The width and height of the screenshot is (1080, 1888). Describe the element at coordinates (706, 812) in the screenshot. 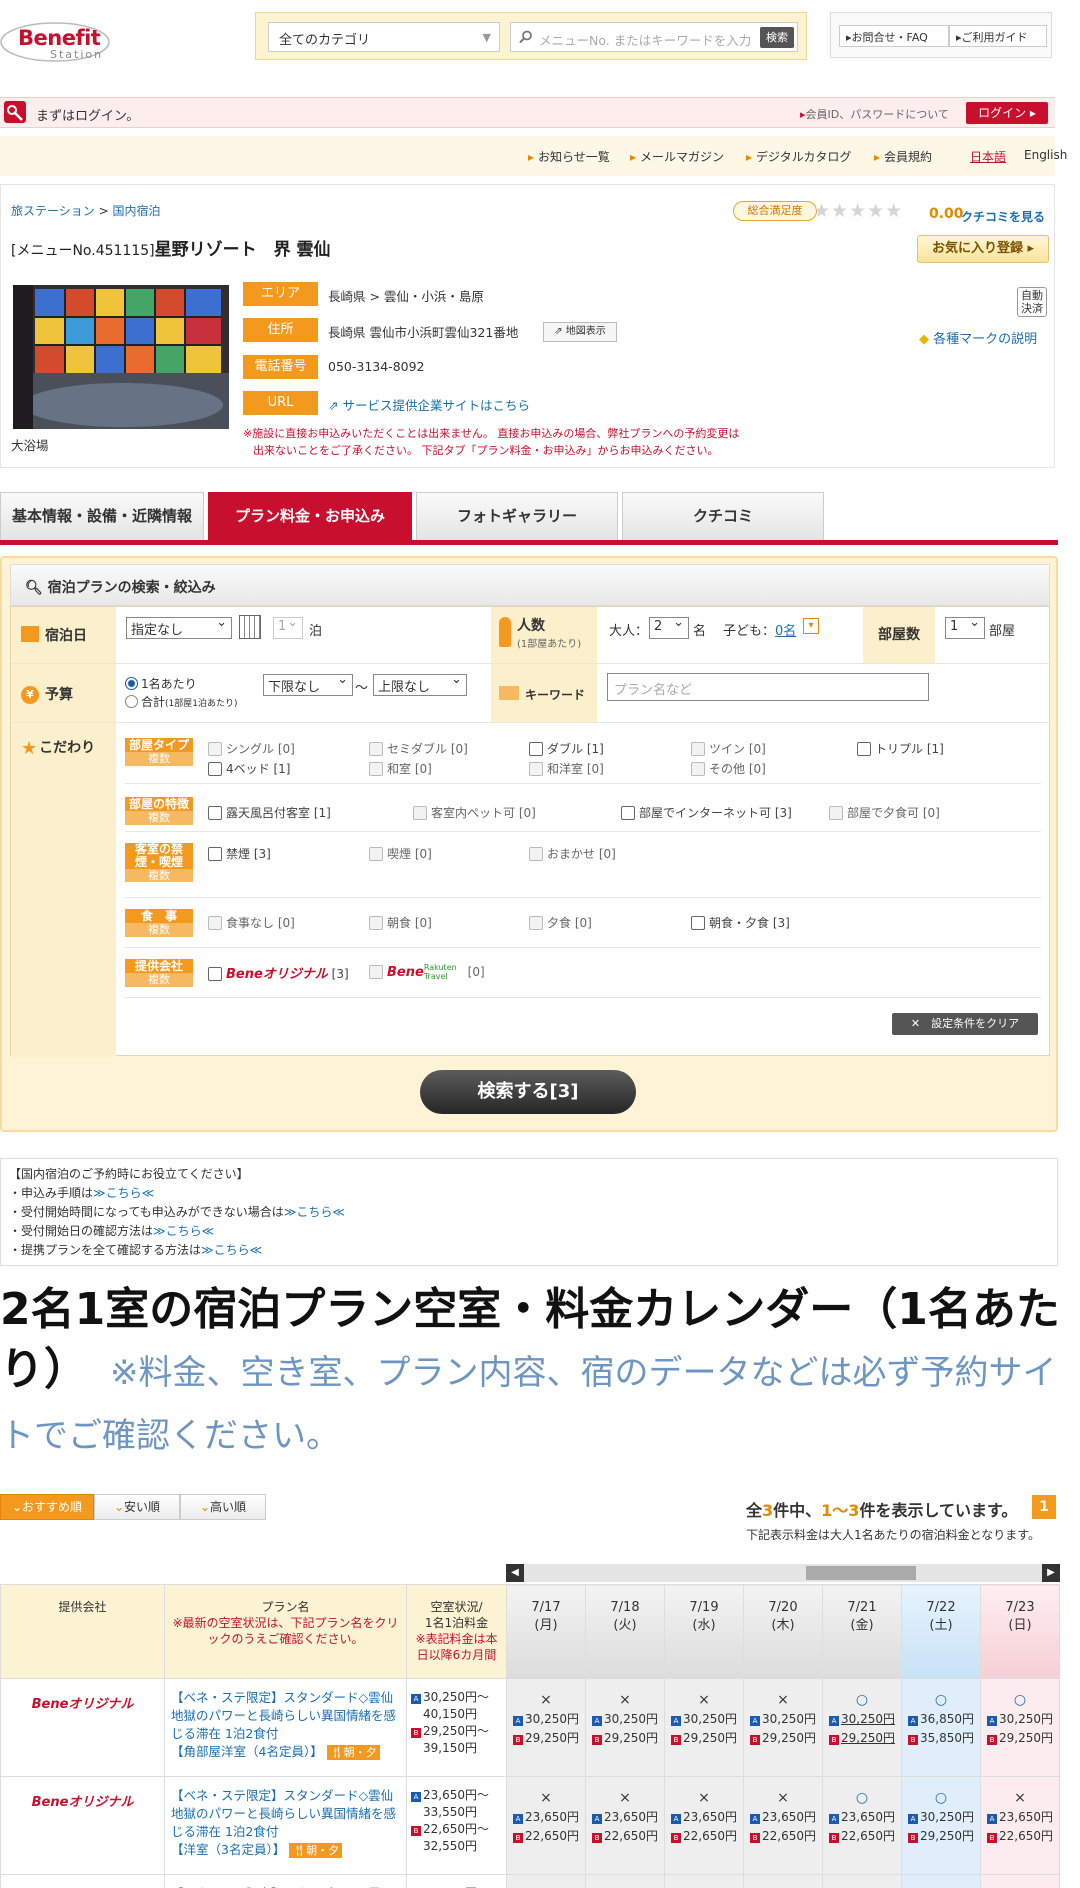

I see `feature-internet-checkbox: 部屋でインターネット可 [3]` at that location.